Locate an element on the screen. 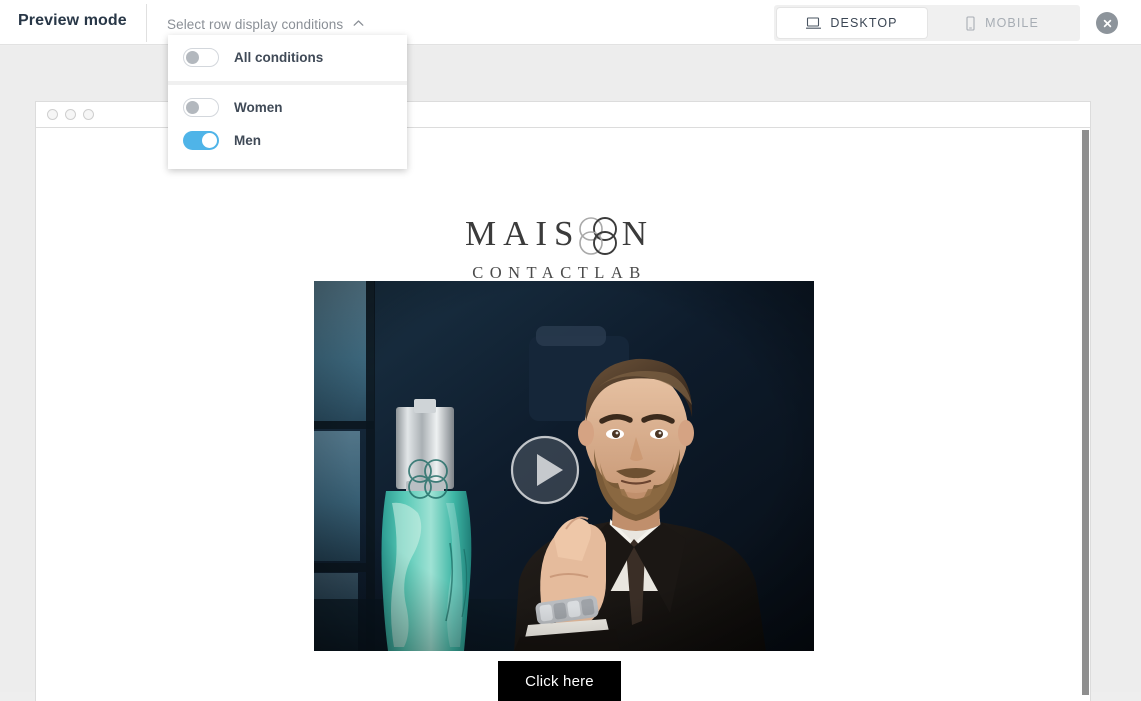  click-here-button: Click here is located at coordinates (559, 681).